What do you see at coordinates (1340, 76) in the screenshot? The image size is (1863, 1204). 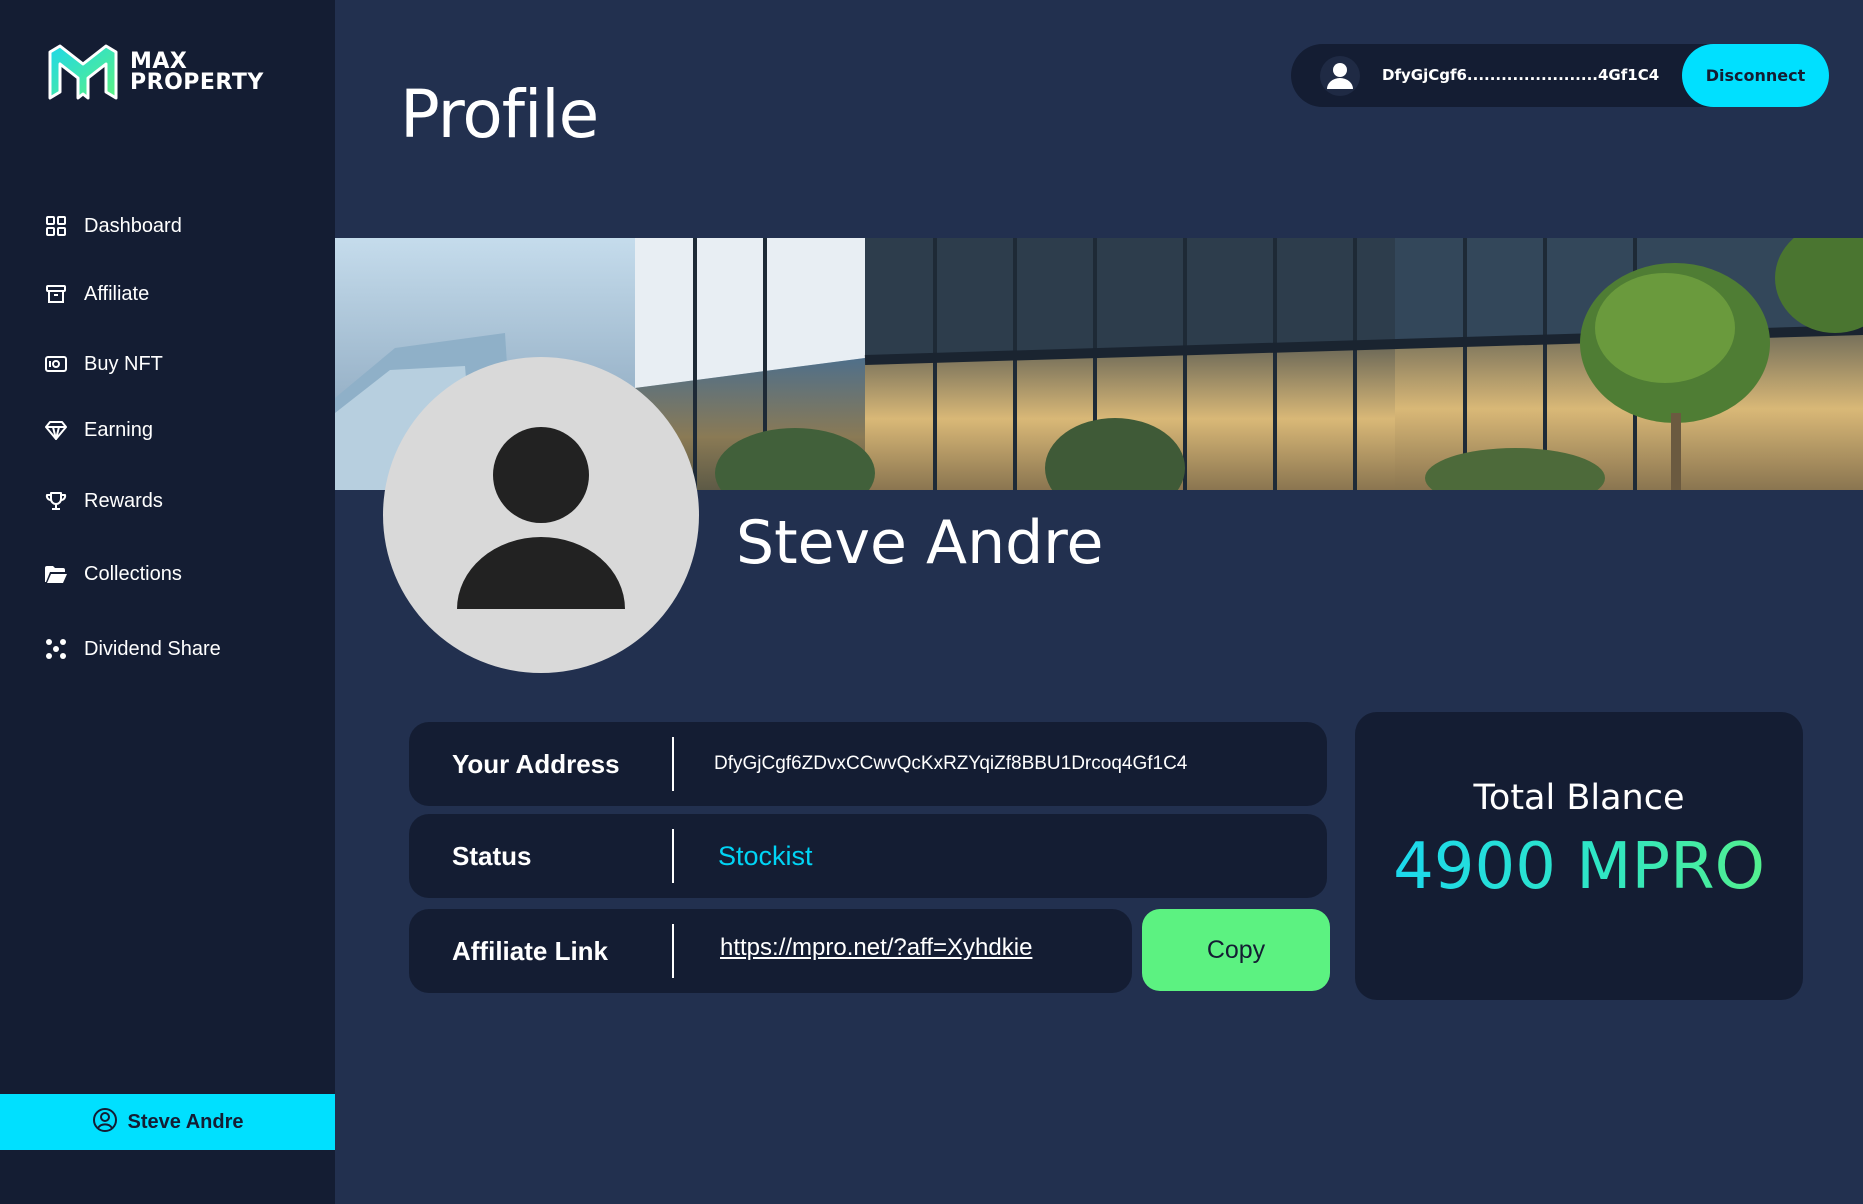 I see `wallet-avatar-icon` at bounding box center [1340, 76].